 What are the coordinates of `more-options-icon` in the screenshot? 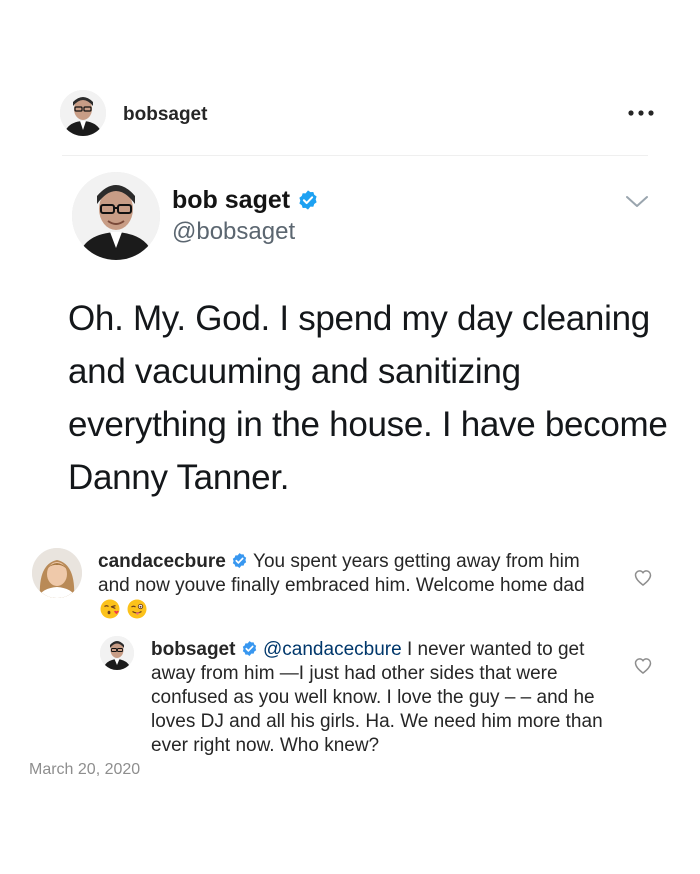 It's located at (641, 113).